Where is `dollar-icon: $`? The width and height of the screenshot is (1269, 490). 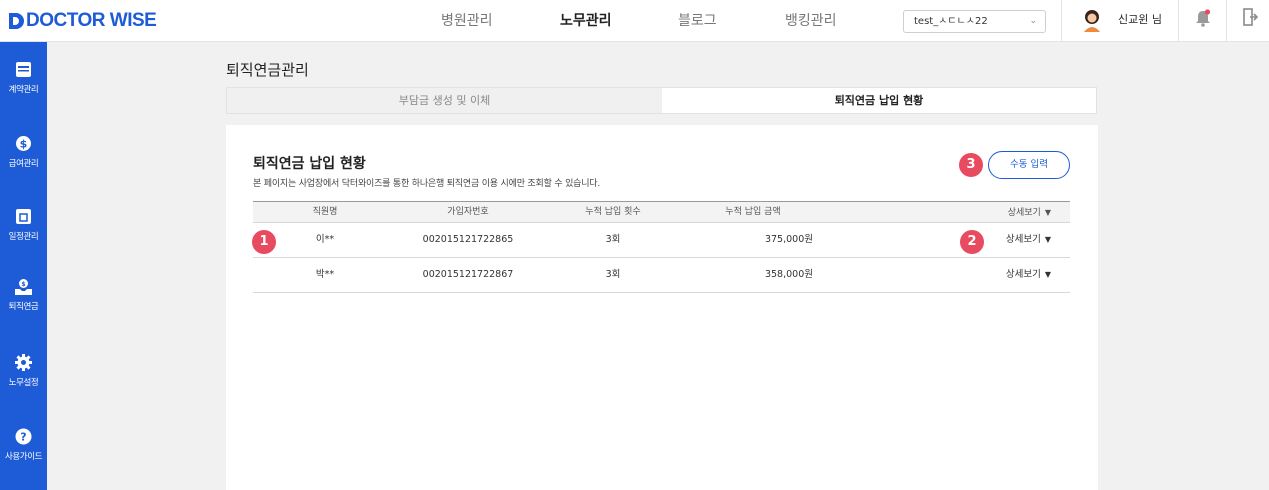
dollar-icon: $ is located at coordinates (23, 143).